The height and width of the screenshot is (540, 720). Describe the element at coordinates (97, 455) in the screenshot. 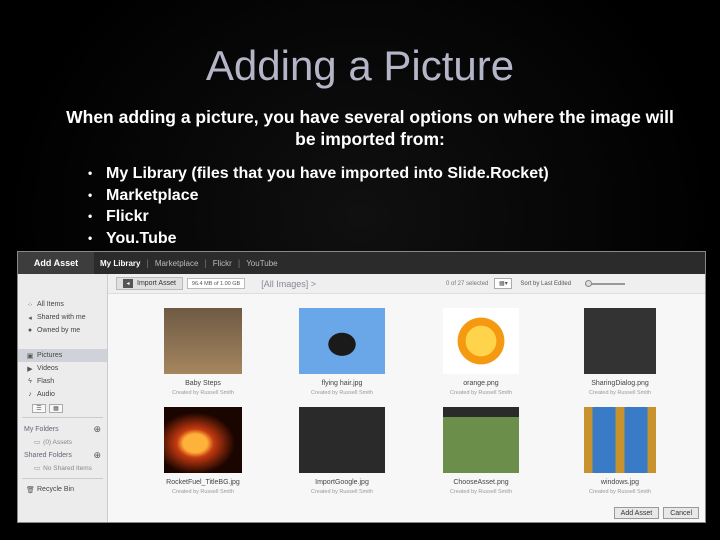

I see `add-shared-folder-icon: ⊕` at that location.